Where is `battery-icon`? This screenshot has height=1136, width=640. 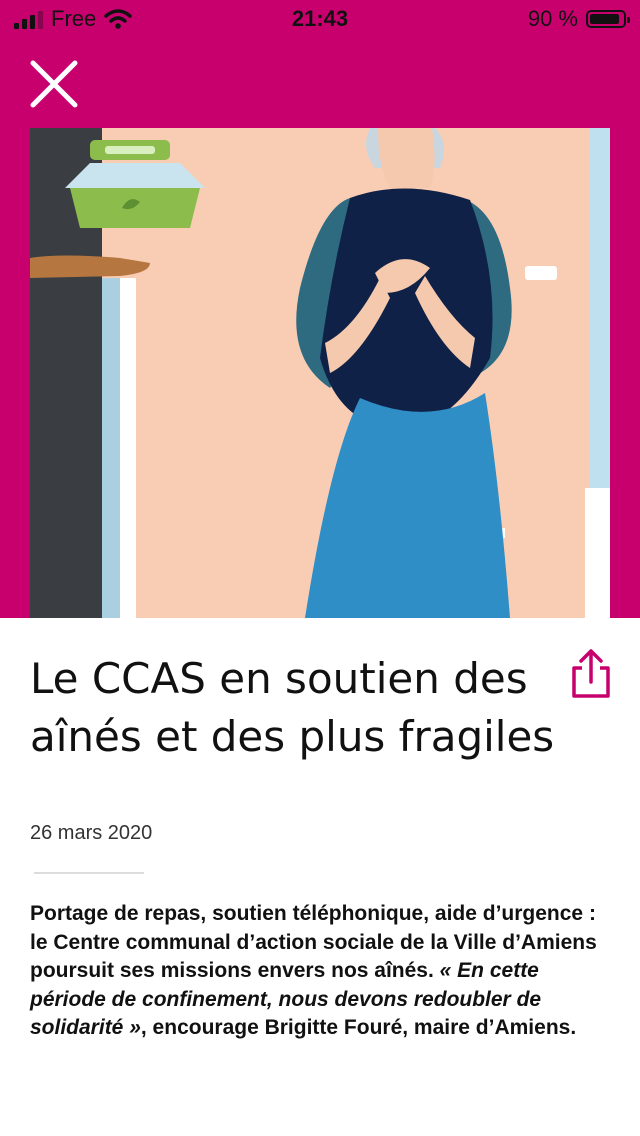
battery-icon is located at coordinates (608, 19).